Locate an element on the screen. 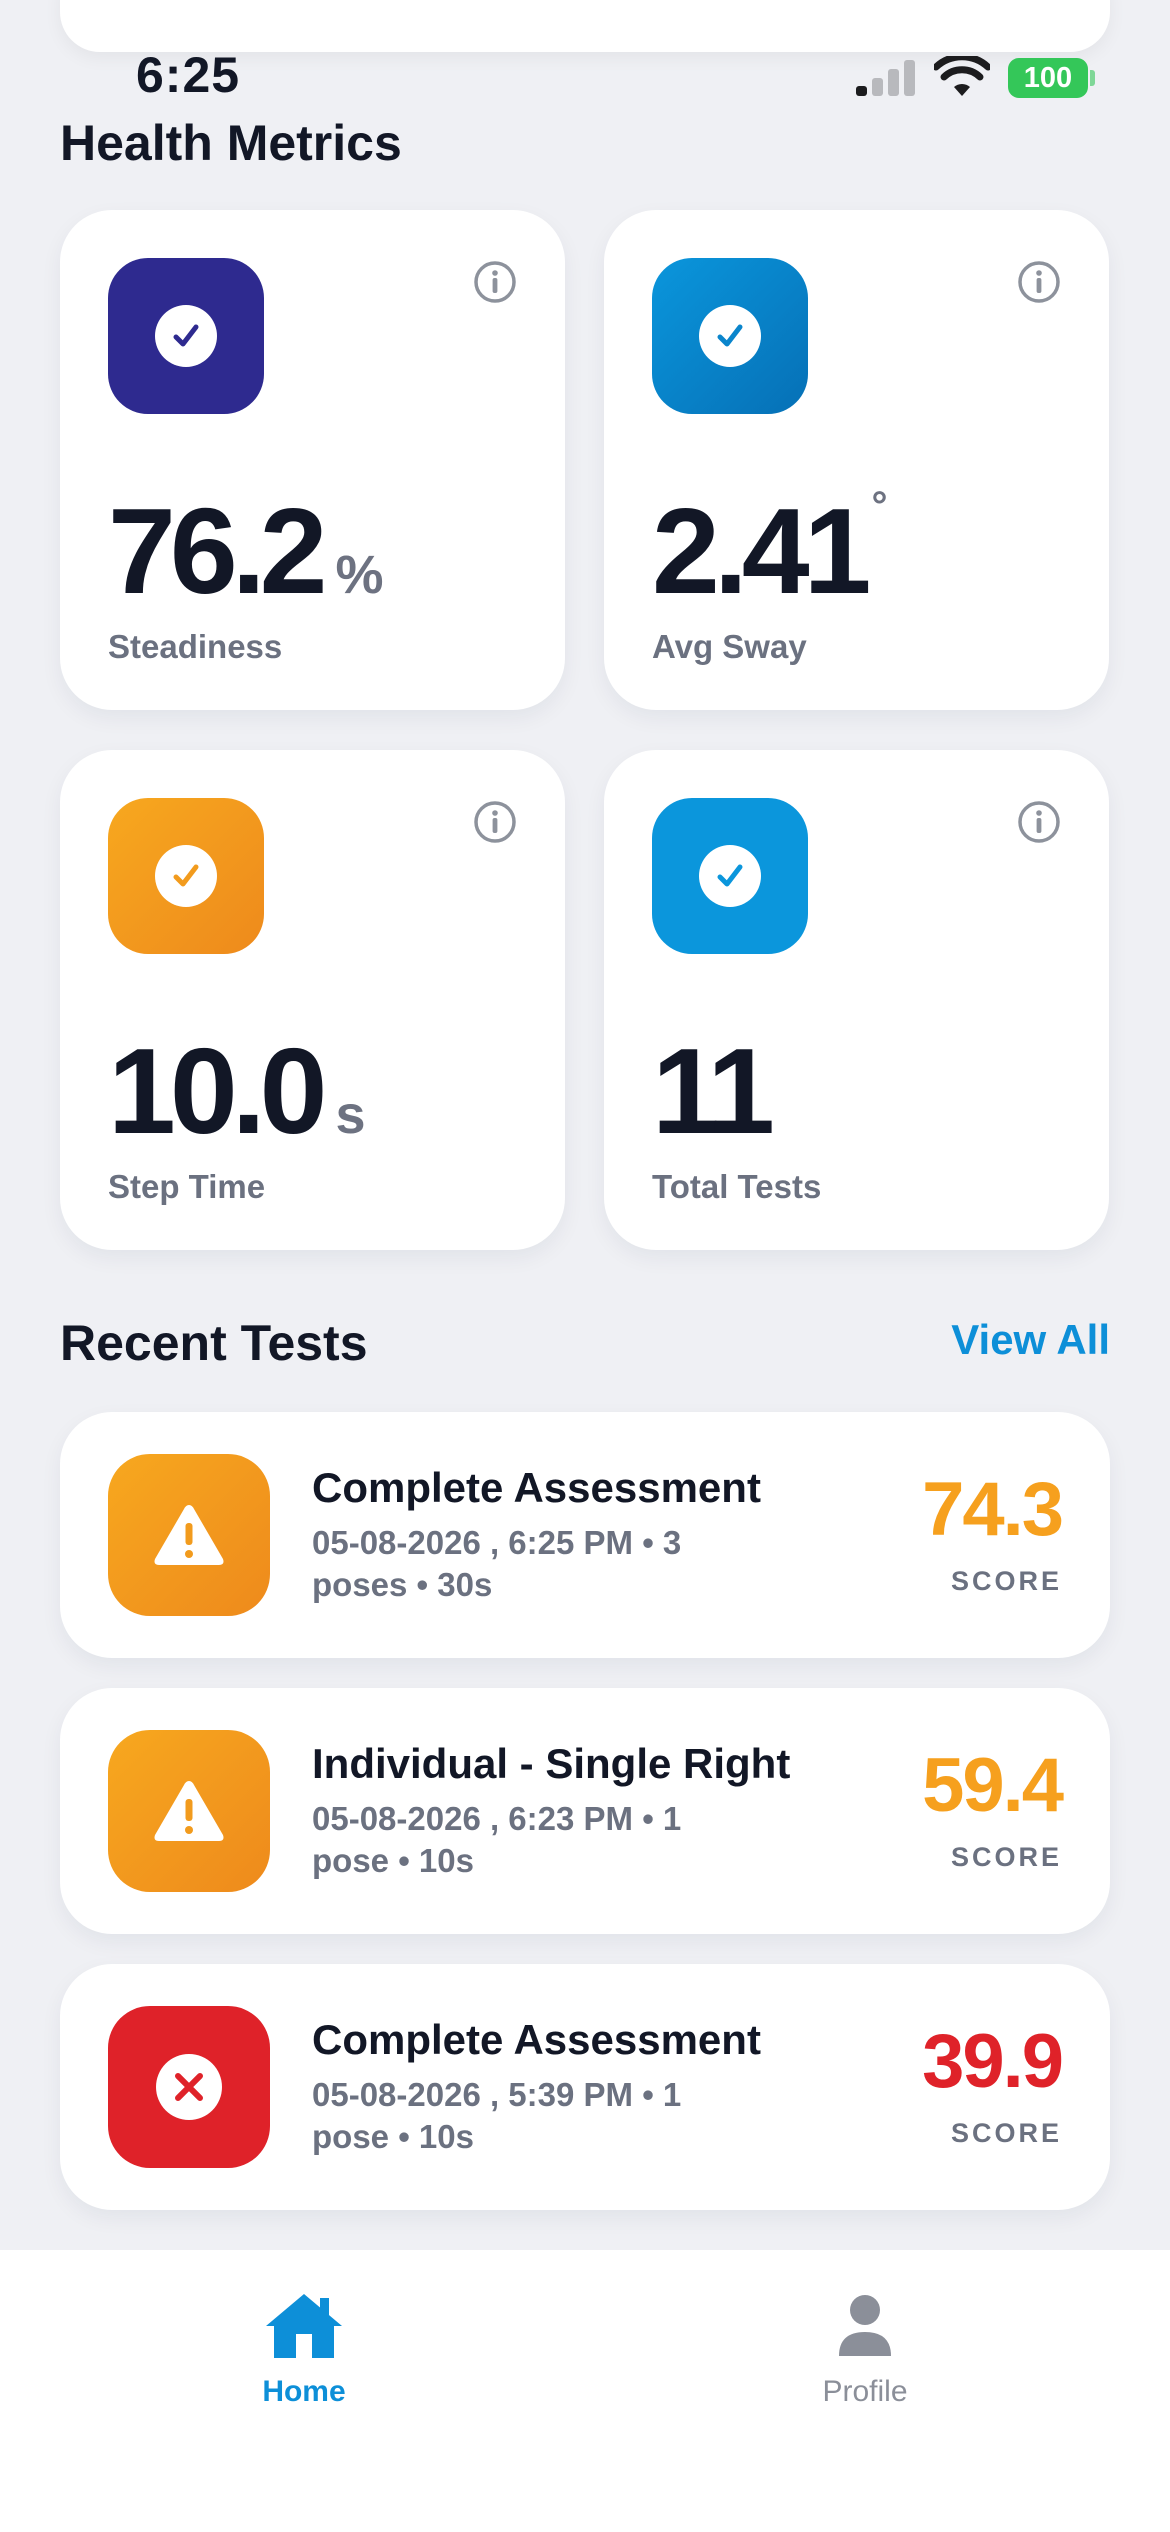  test-score: 59.4 is located at coordinates (993, 1785).